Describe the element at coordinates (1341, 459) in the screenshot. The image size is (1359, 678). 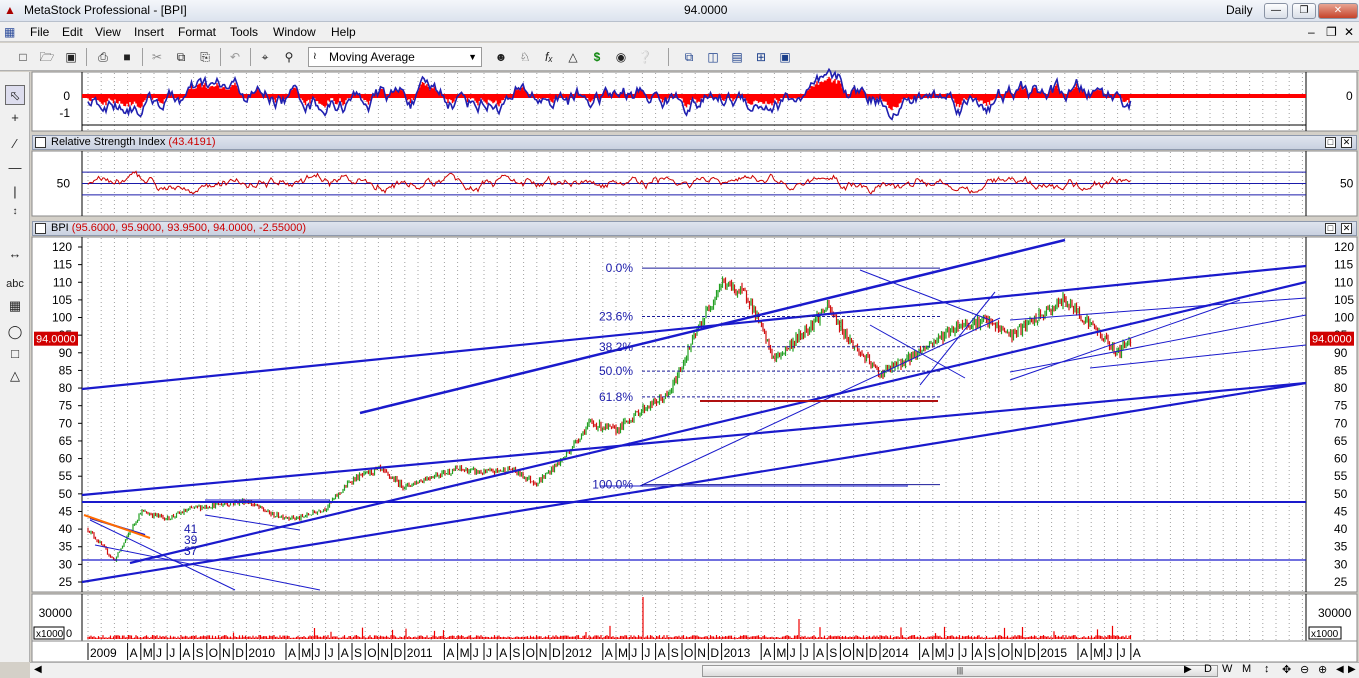
I see `price-axis-tick-right: 60` at that location.